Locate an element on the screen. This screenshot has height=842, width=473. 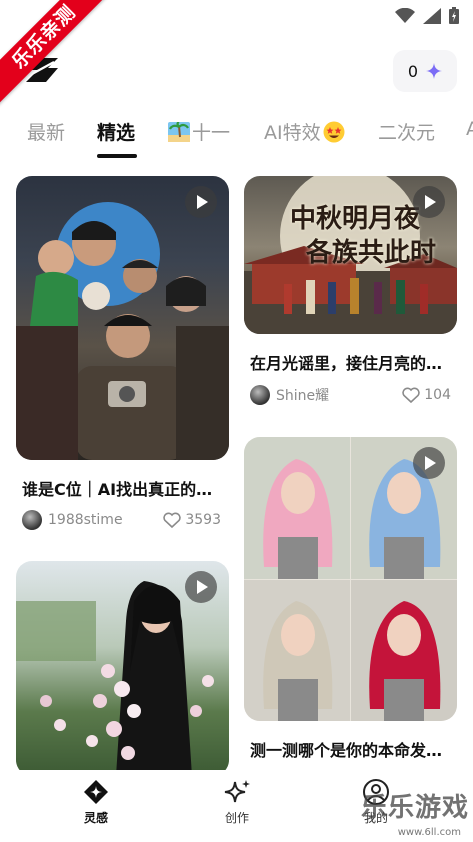
tab-national-day-label: 十一 is located at coordinates (211, 133).